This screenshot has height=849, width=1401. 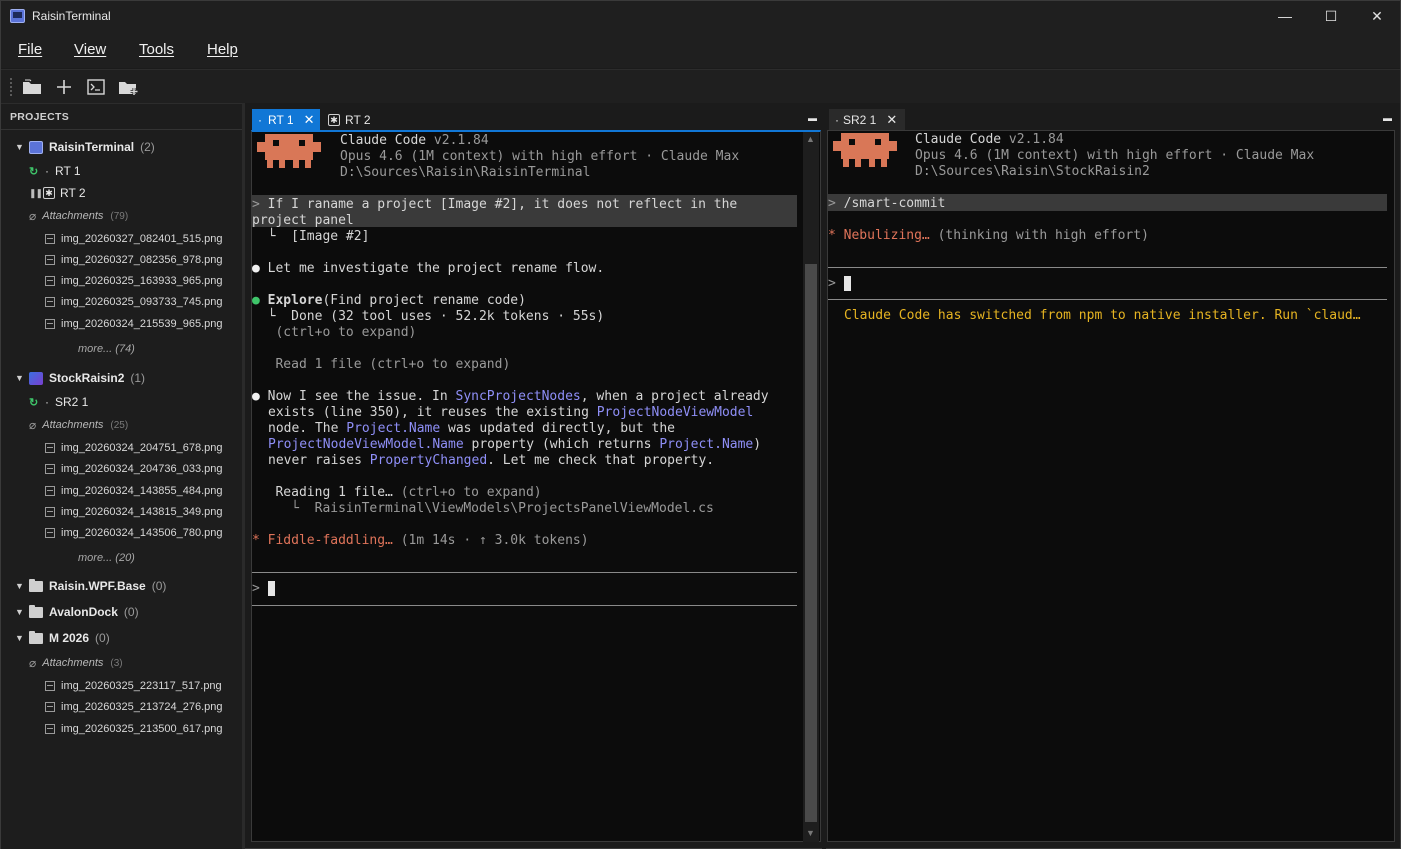 What do you see at coordinates (87, 378) in the screenshot?
I see `project-name: StockRaisin2` at bounding box center [87, 378].